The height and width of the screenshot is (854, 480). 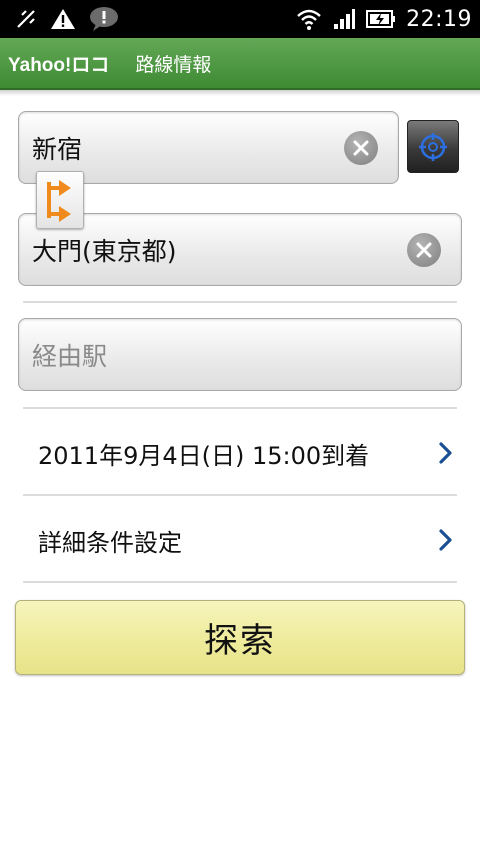 What do you see at coordinates (240, 354) in the screenshot?
I see `via-station-input: 経由駅` at bounding box center [240, 354].